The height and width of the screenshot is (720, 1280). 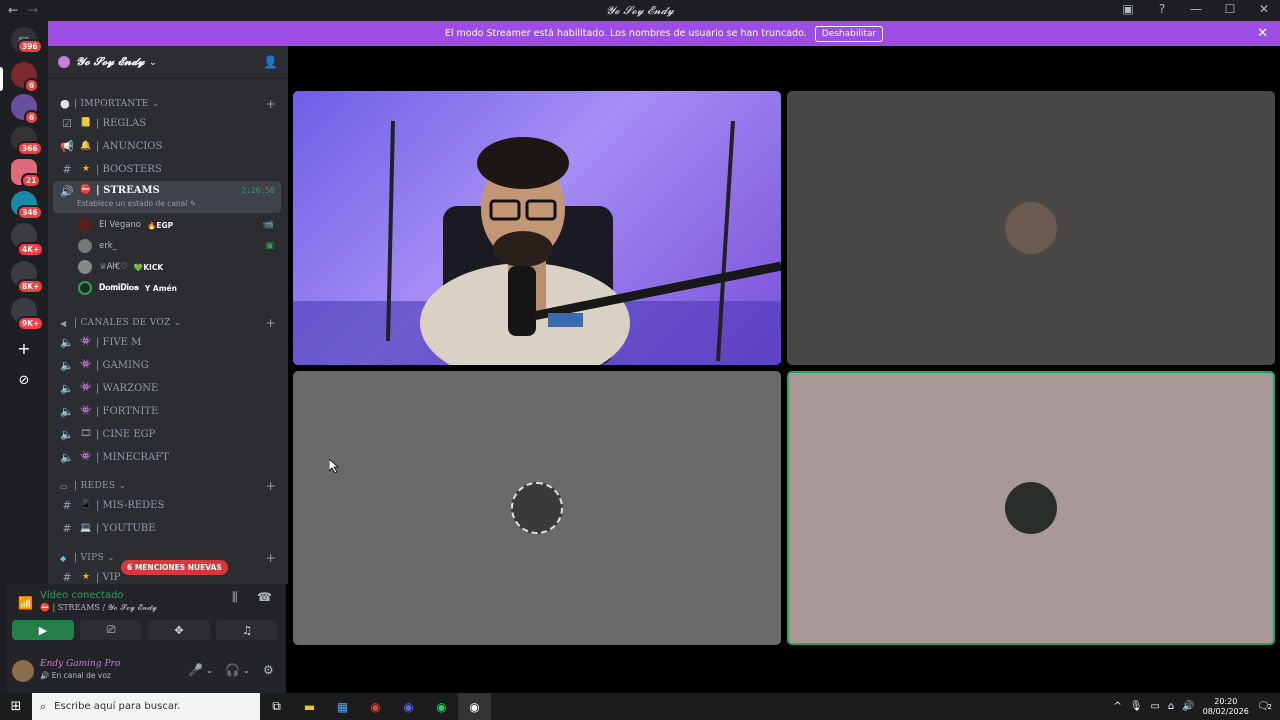 What do you see at coordinates (160, 288) in the screenshot?
I see `voice-user-tag: Y Amén` at bounding box center [160, 288].